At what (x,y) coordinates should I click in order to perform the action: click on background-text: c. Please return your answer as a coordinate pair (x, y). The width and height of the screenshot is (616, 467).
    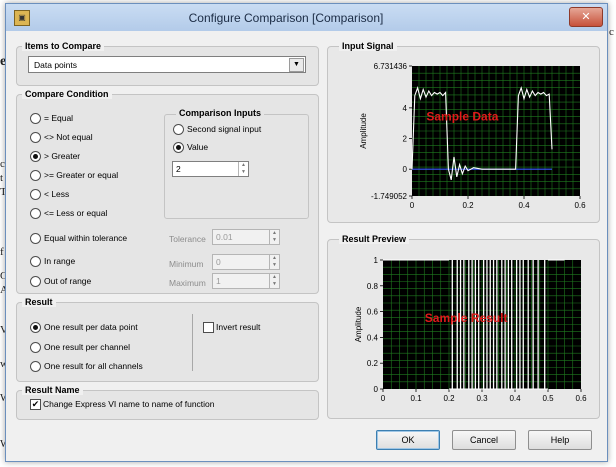
    Looking at the image, I should click on (611, 32).